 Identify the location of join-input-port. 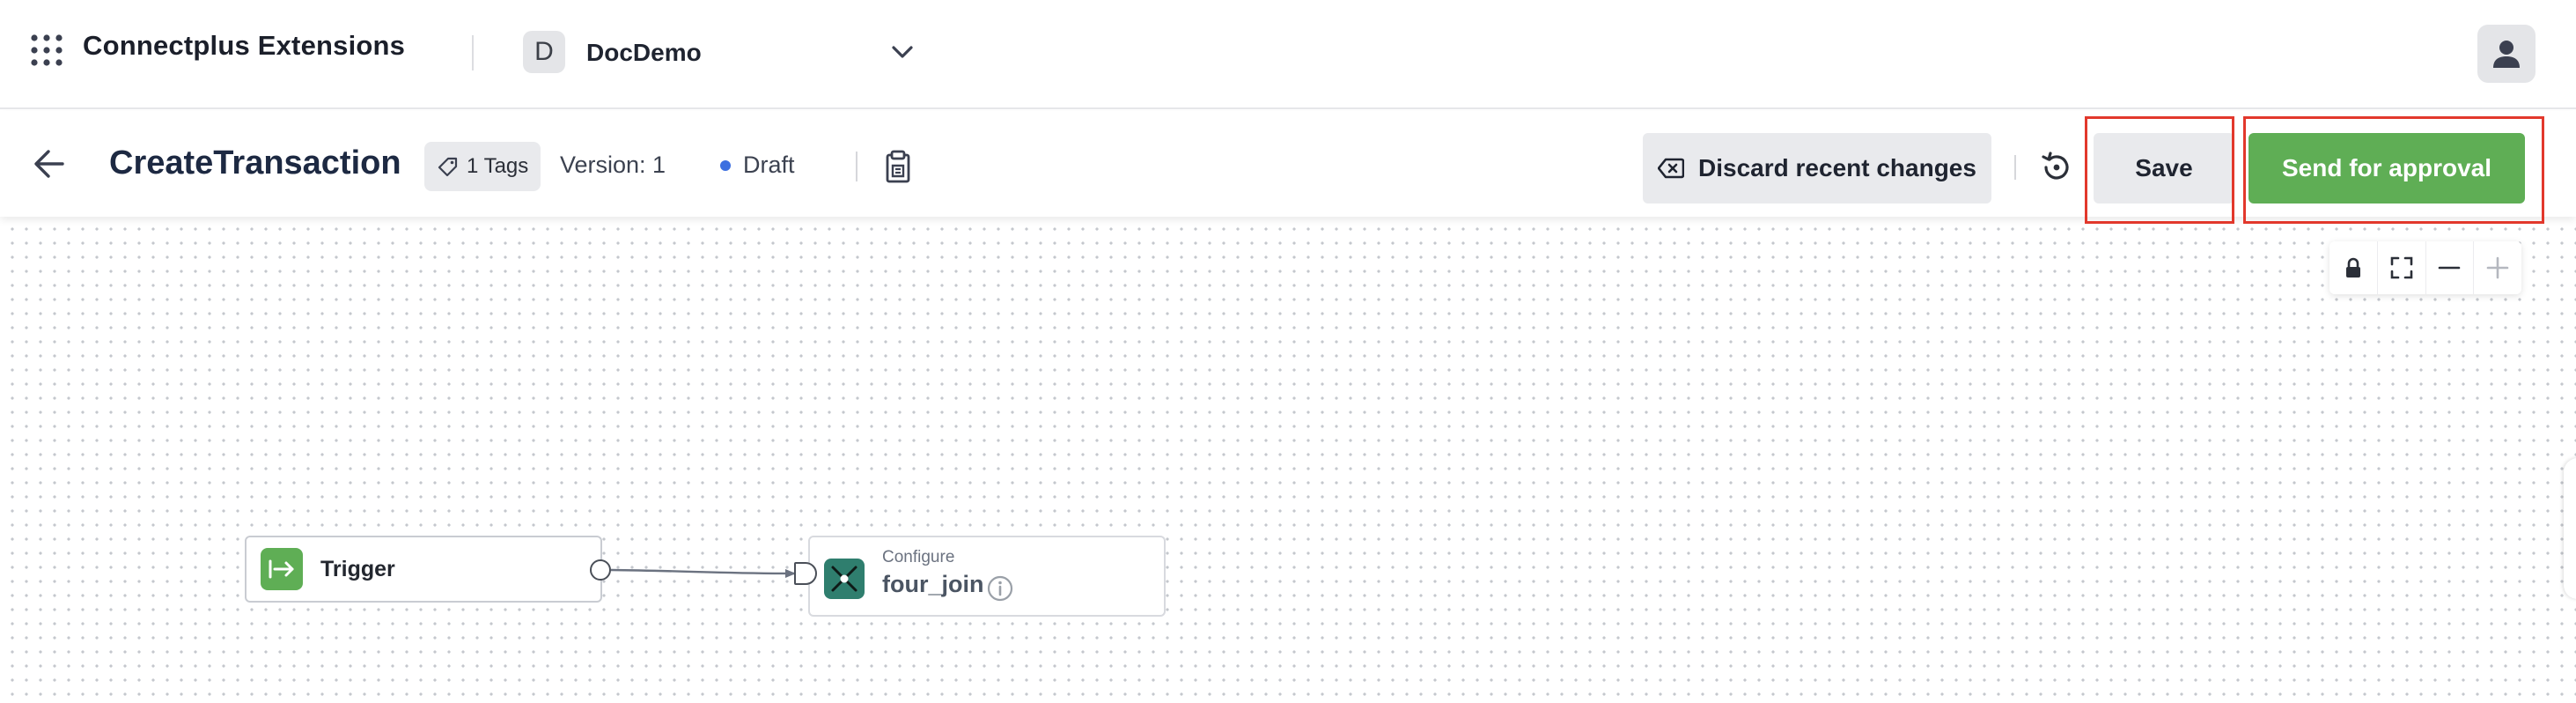
(806, 573).